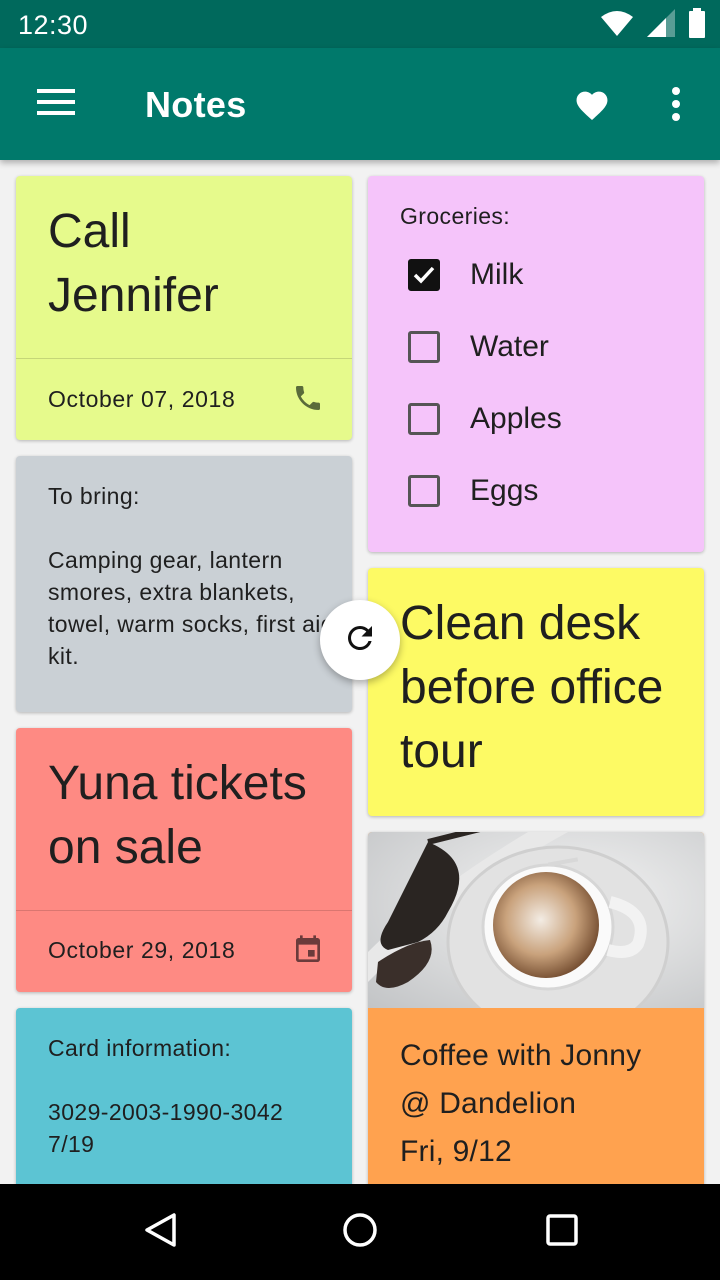  I want to click on note-call-jennifer: Call Jennifer October 07, 2018, so click(184, 308).